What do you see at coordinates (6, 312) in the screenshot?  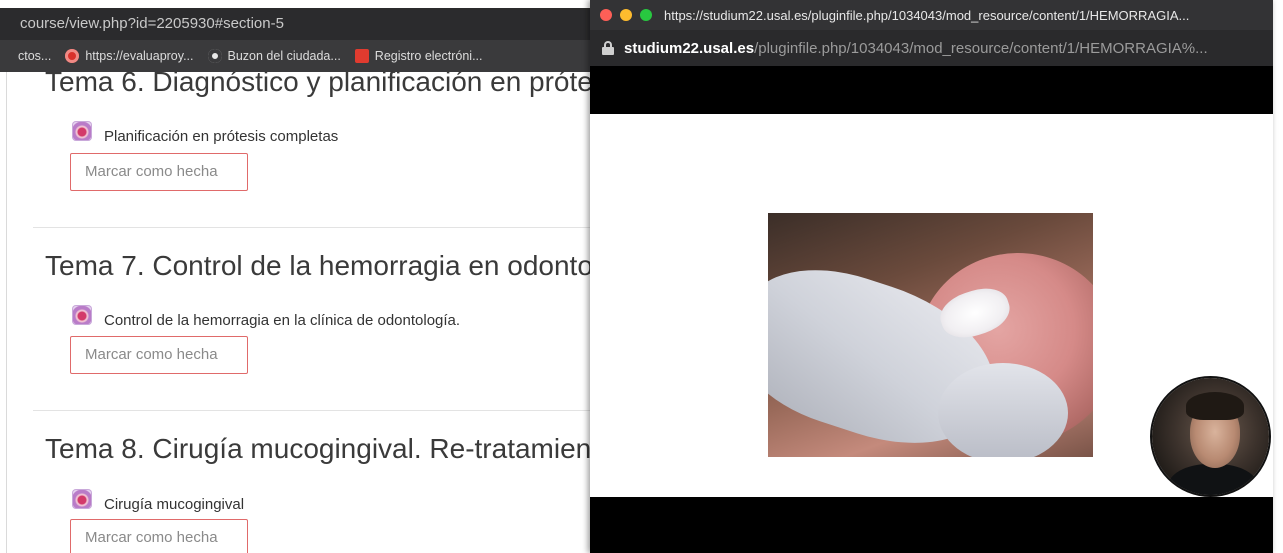 I see `page-left-border` at bounding box center [6, 312].